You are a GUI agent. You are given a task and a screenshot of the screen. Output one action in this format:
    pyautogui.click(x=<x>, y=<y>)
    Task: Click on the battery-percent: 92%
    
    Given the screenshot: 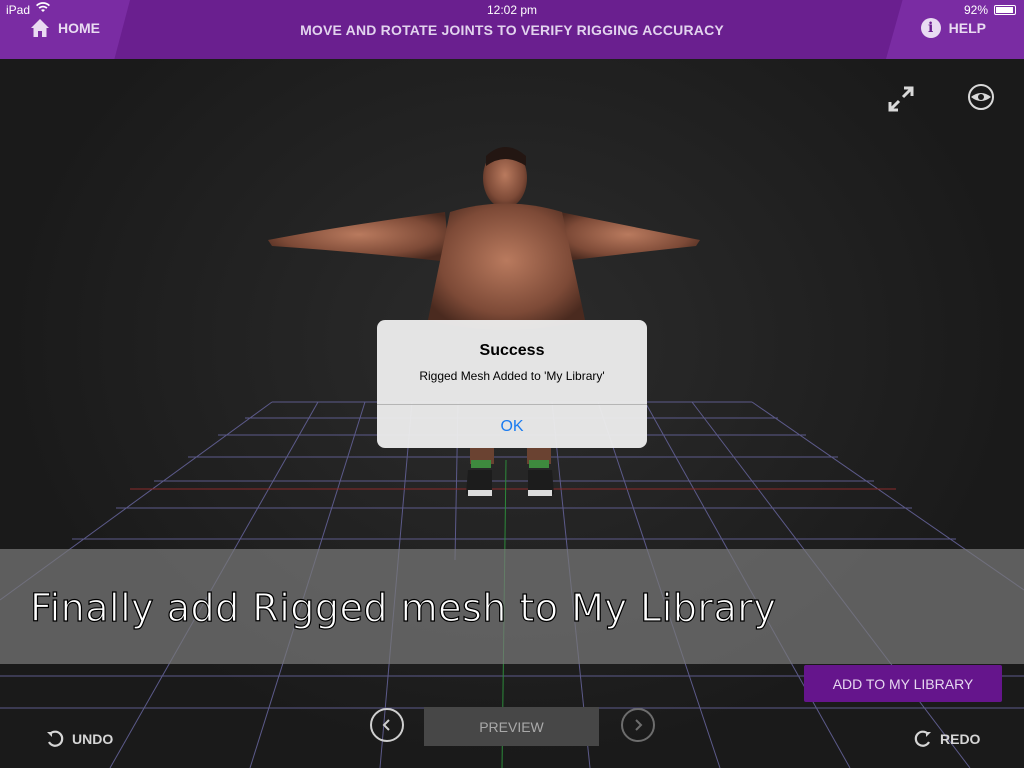 What is the action you would take?
    pyautogui.click(x=975, y=10)
    